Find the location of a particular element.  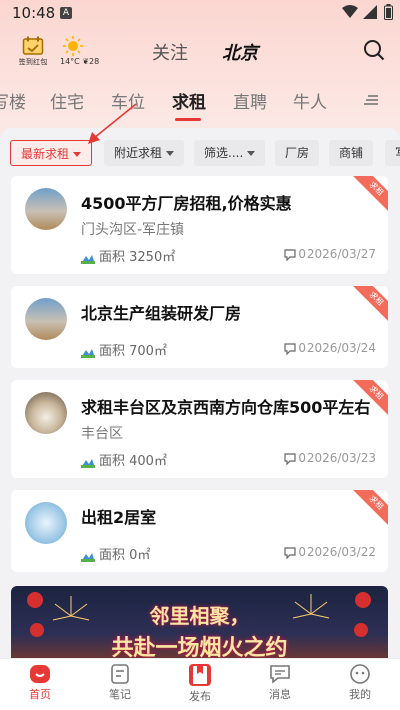

tab-city: 北京 is located at coordinates (240, 52).